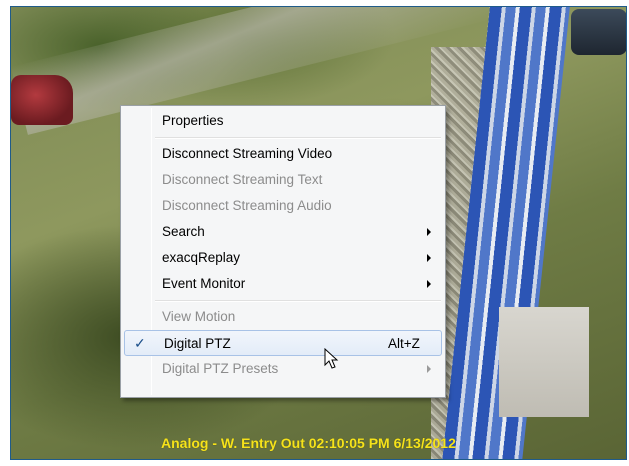 The image size is (629, 466). Describe the element at coordinates (220, 368) in the screenshot. I see `menu-item-label: Digital PTZ Presets` at that location.